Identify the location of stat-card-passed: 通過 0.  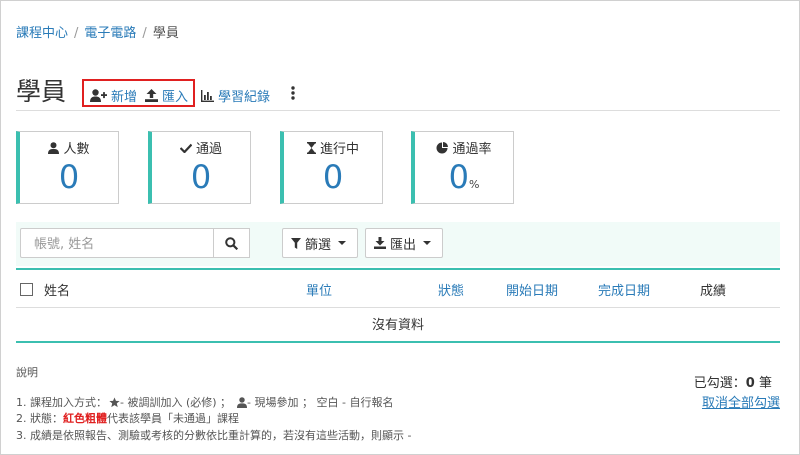
(199, 167).